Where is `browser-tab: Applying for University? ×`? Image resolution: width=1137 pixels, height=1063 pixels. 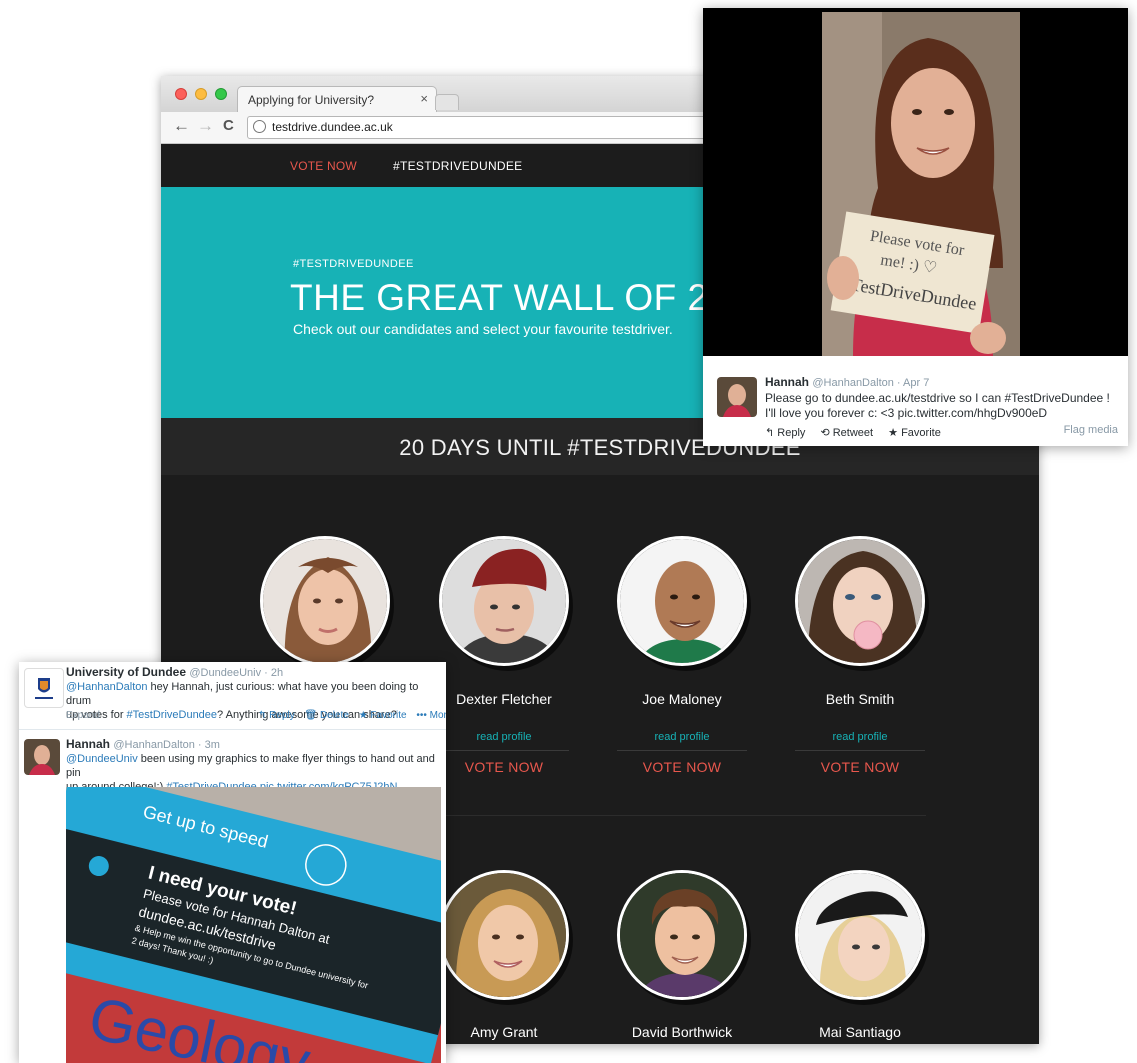
browser-tab: Applying for University? × is located at coordinates (337, 99).